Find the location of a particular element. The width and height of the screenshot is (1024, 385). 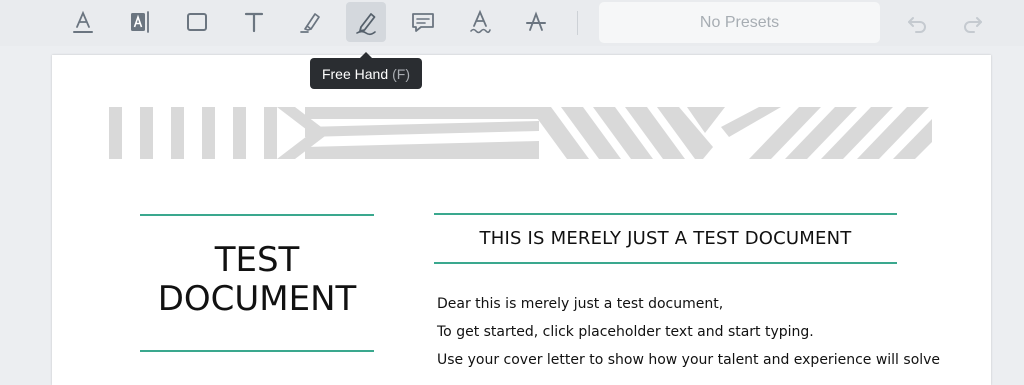

toolbar-divider is located at coordinates (577, 23).